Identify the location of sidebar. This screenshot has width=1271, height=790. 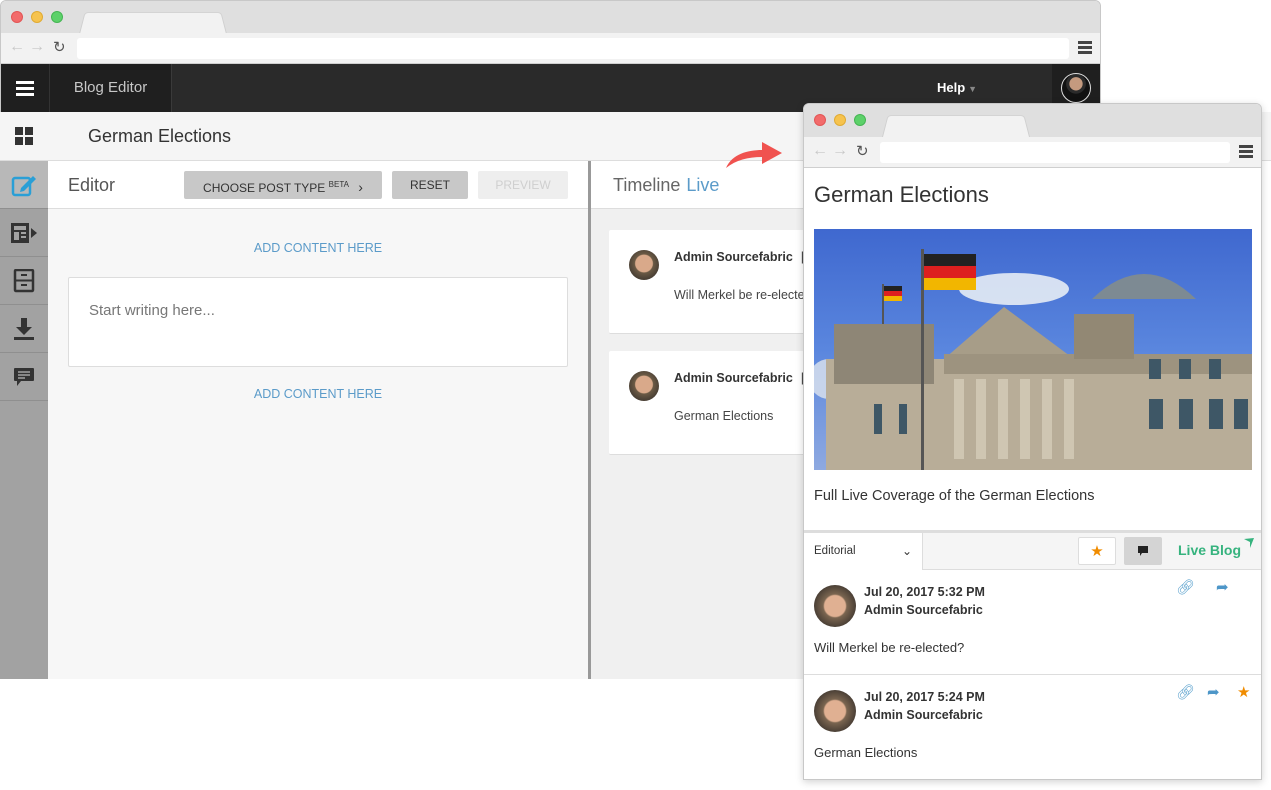
(24, 395).